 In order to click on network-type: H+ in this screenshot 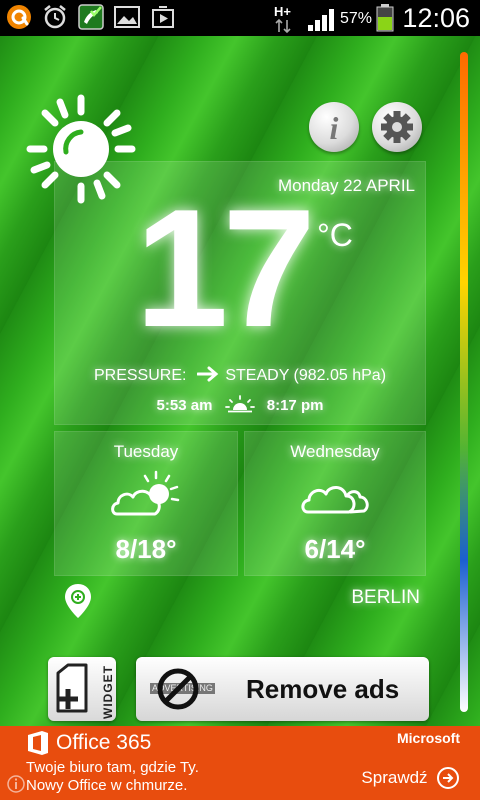, I will do `click(282, 11)`.